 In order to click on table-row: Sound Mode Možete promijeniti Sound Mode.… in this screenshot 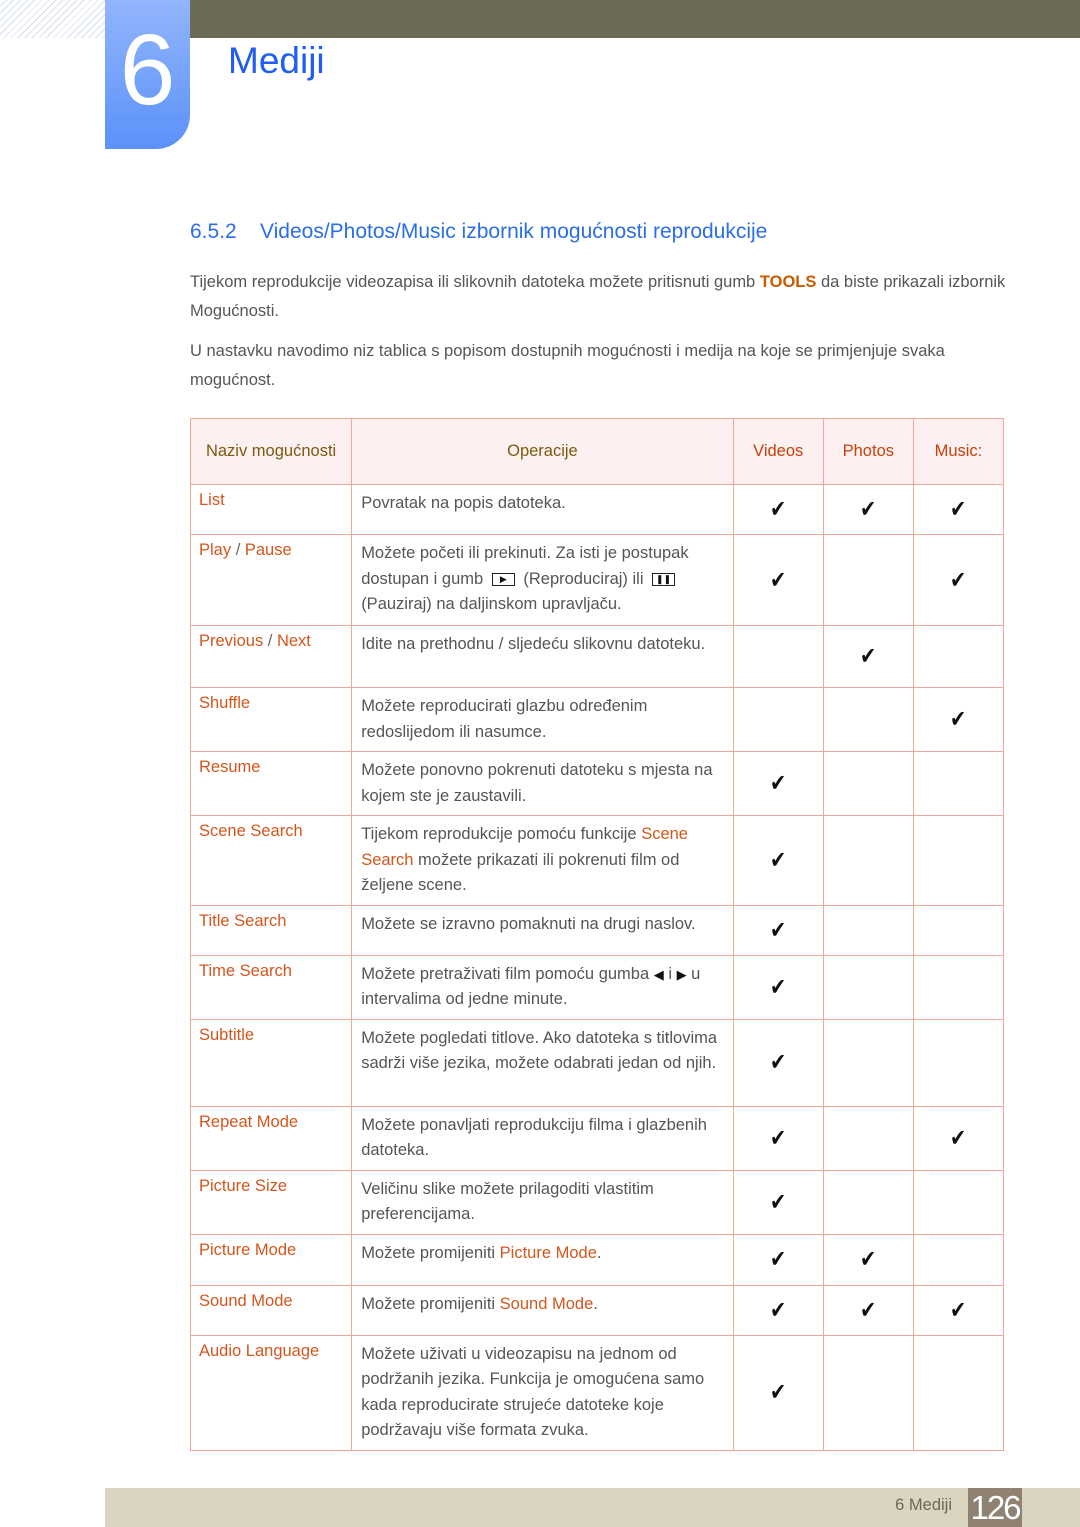, I will do `click(597, 1310)`.